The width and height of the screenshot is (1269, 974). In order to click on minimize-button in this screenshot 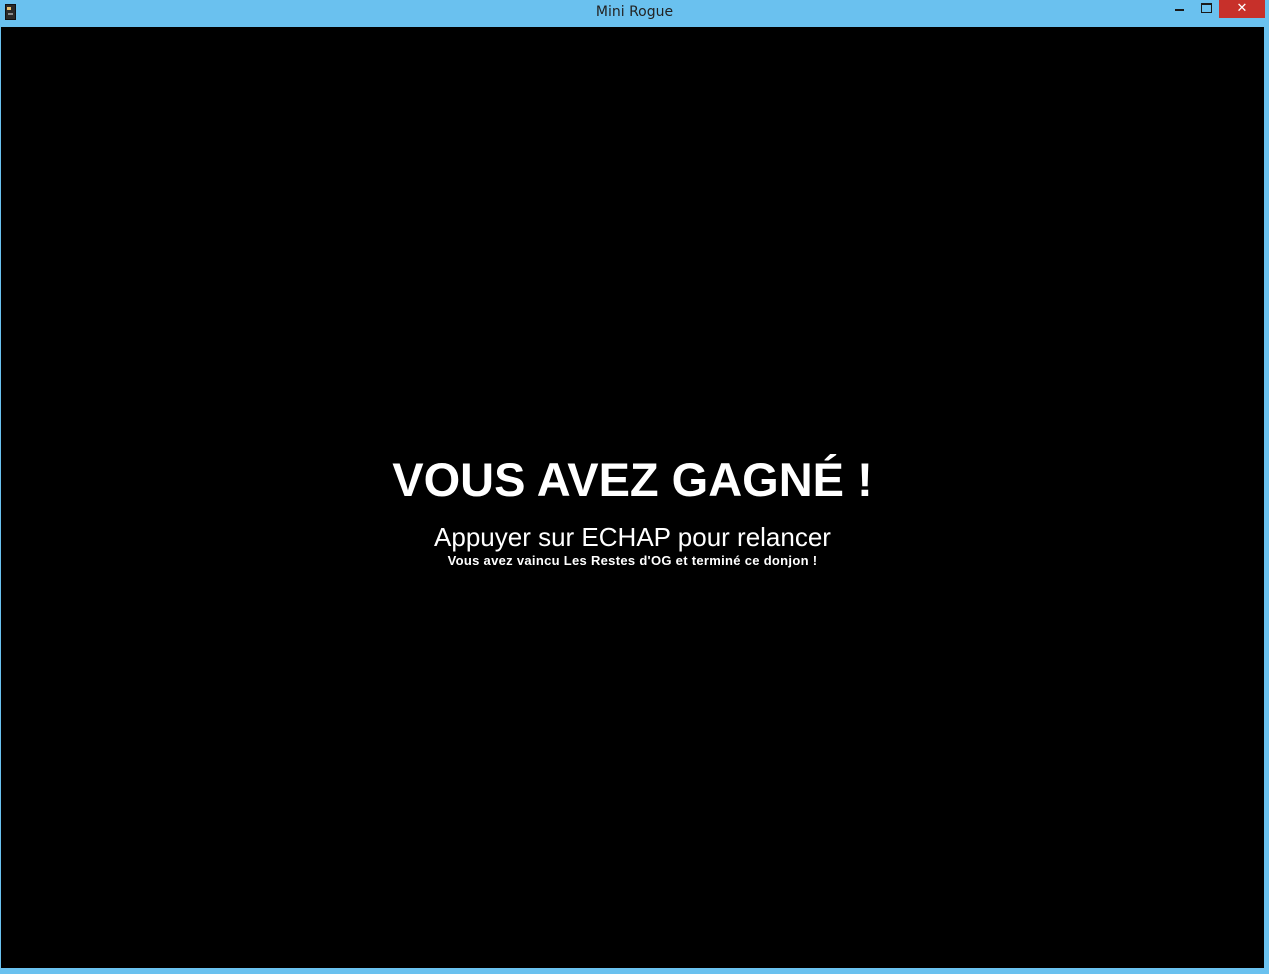, I will do `click(1179, 9)`.